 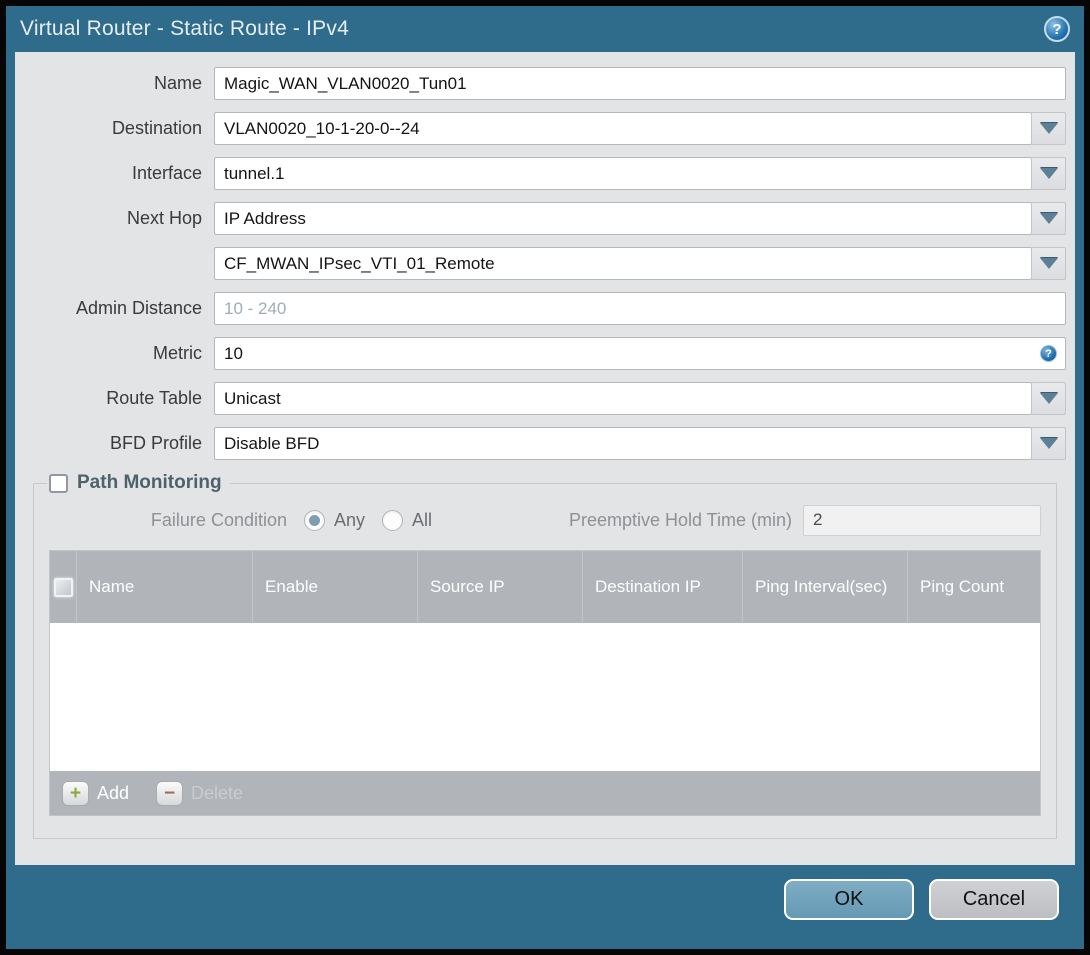 What do you see at coordinates (623, 128) in the screenshot?
I see `destination-input` at bounding box center [623, 128].